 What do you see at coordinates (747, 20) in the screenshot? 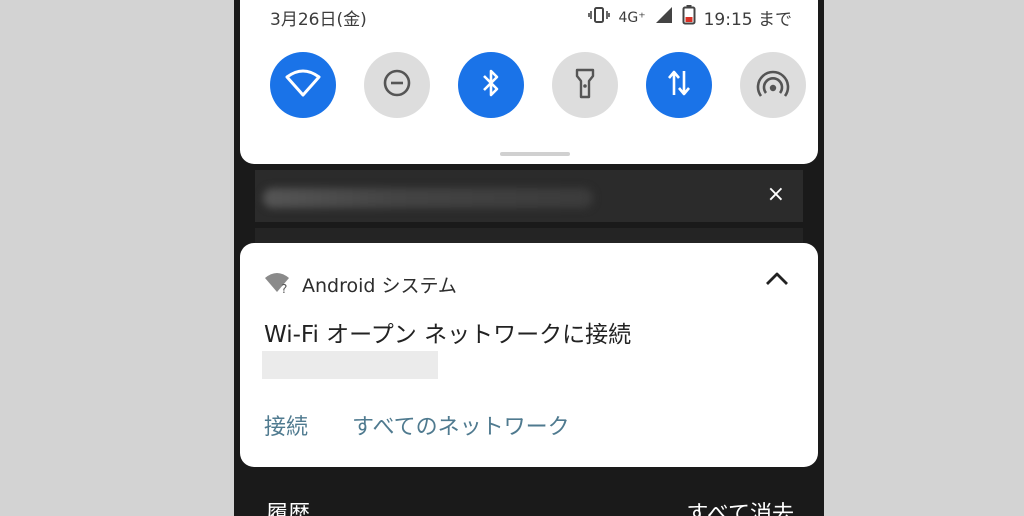
I see `status-time: 19:15 まで` at bounding box center [747, 20].